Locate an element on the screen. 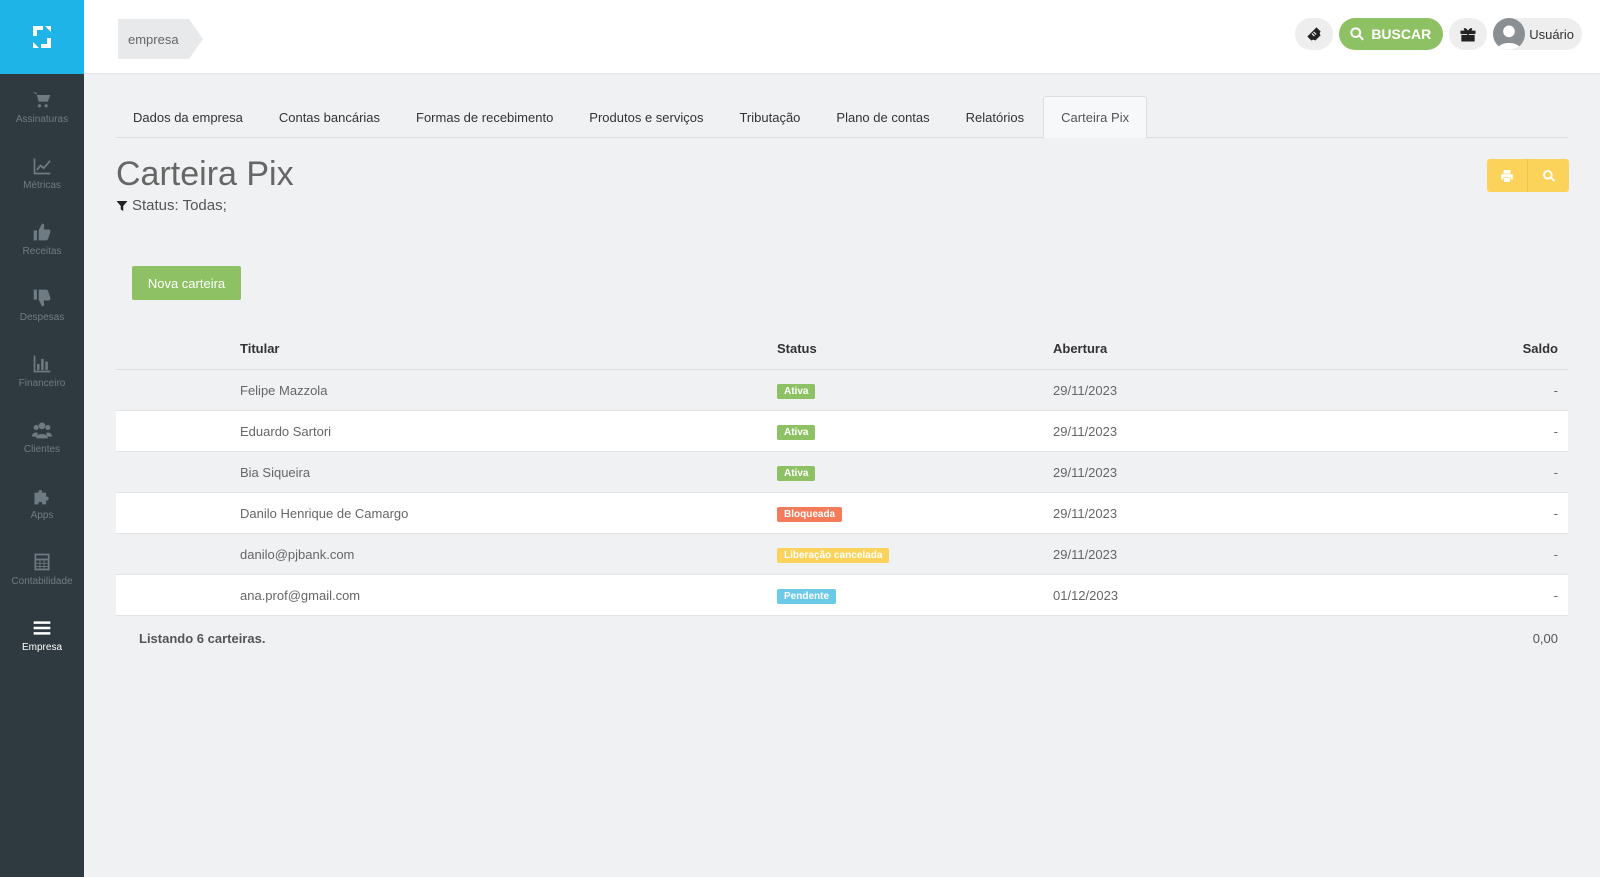  breadcrumb: empresa is located at coordinates (160, 39).